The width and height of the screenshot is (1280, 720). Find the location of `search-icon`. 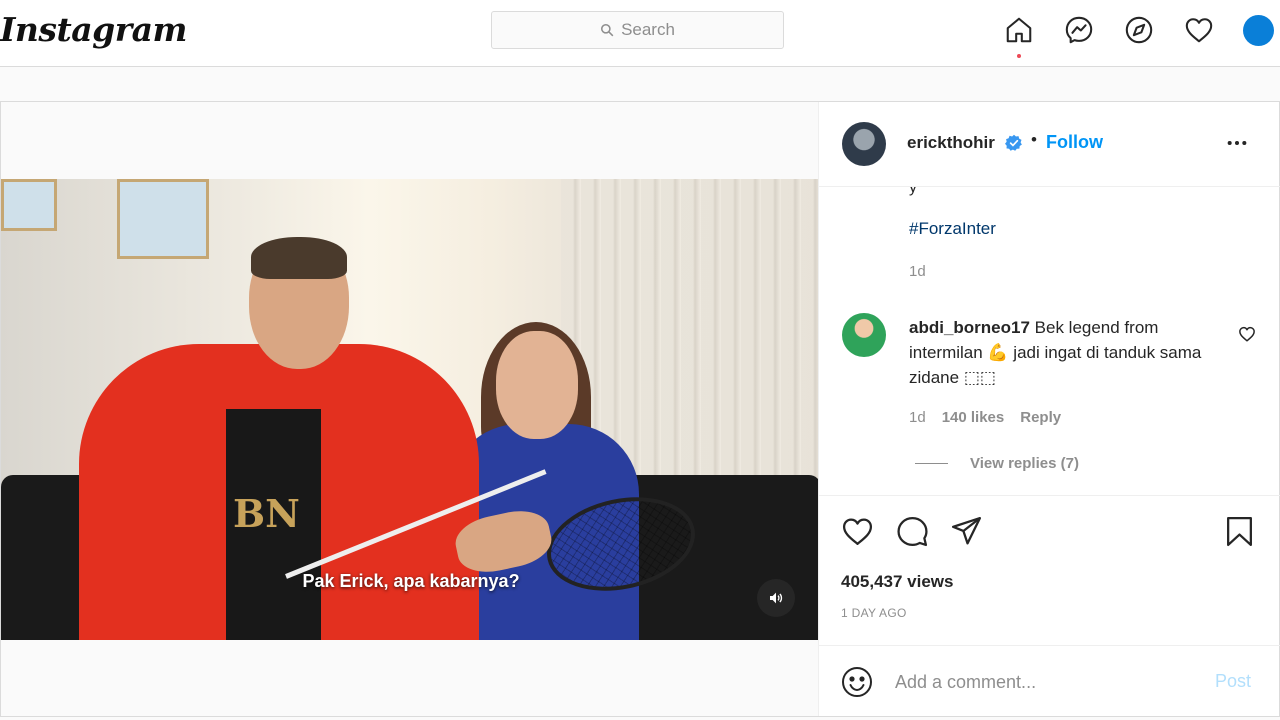

search-icon is located at coordinates (607, 30).